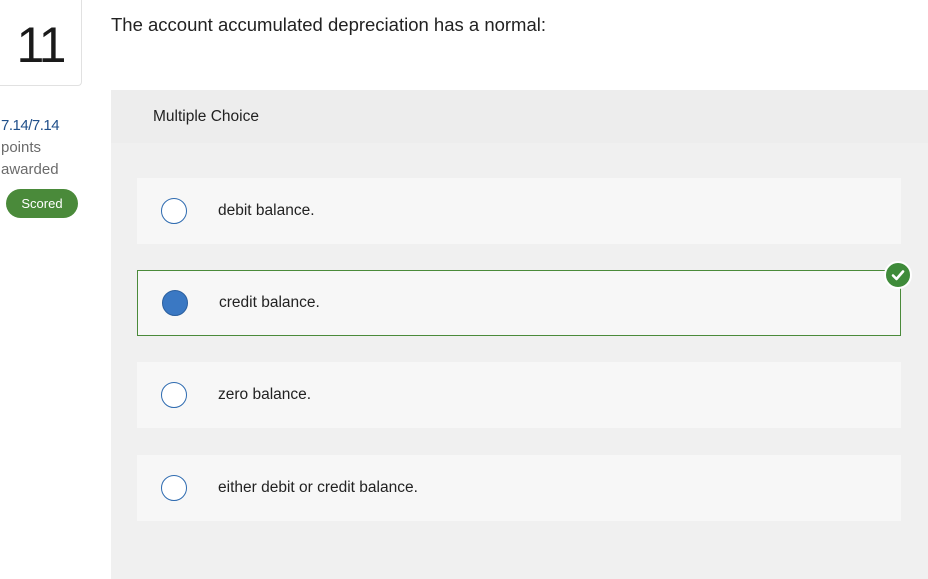 The width and height of the screenshot is (928, 579). I want to click on answer-option: either debit or credit balance., so click(519, 488).